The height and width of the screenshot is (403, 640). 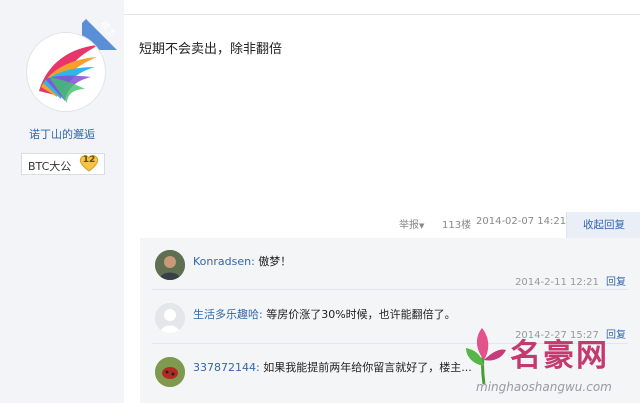 I want to click on watermark-title: 名豪网, so click(x=559, y=356).